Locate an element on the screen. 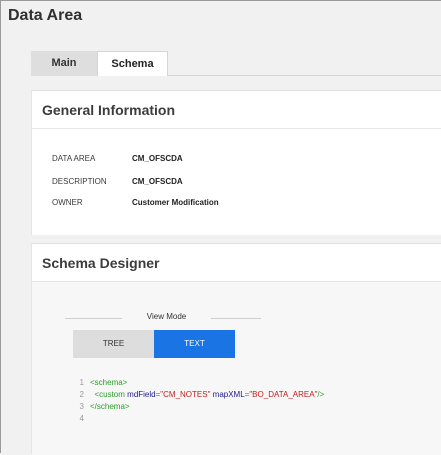  field-label: OWNER is located at coordinates (67, 202).